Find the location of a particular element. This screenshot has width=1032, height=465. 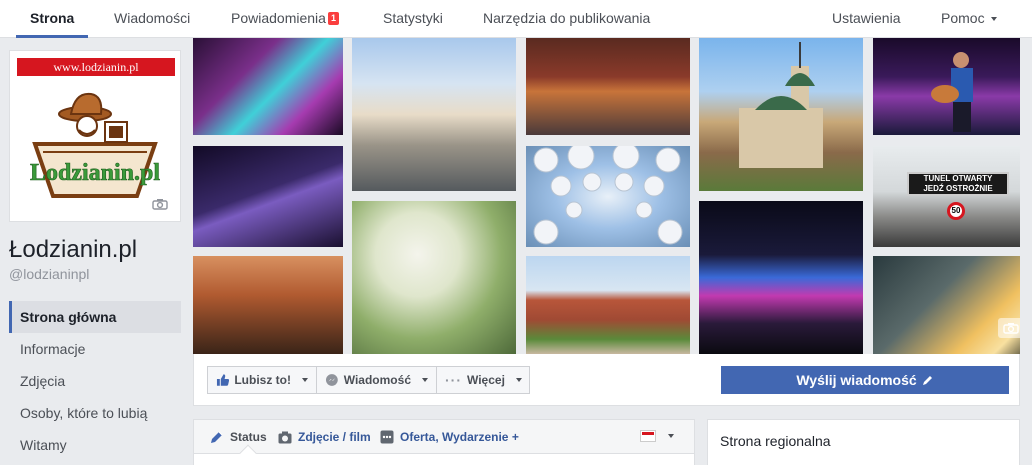

leftnav-item-photos: Zdjęcia is located at coordinates (95, 381).